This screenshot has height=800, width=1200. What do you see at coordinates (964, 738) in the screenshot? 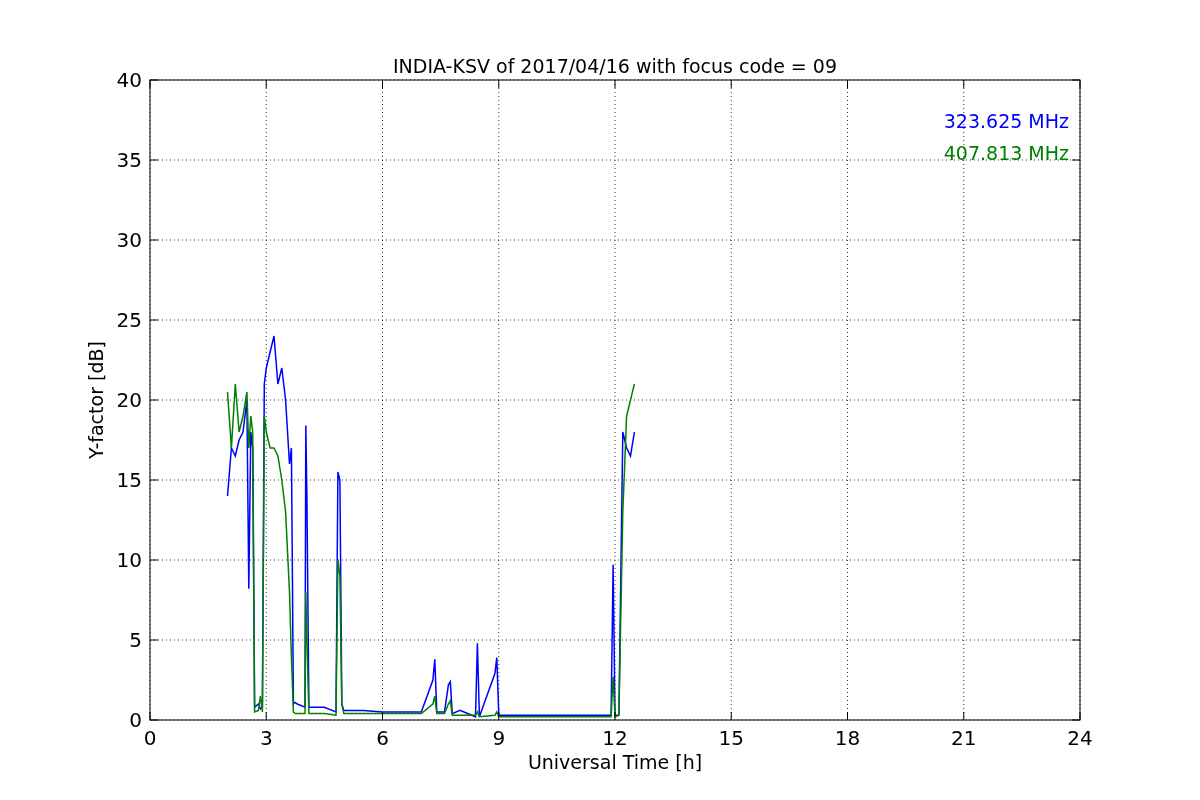
I see `x-tick-label: 21` at bounding box center [964, 738].